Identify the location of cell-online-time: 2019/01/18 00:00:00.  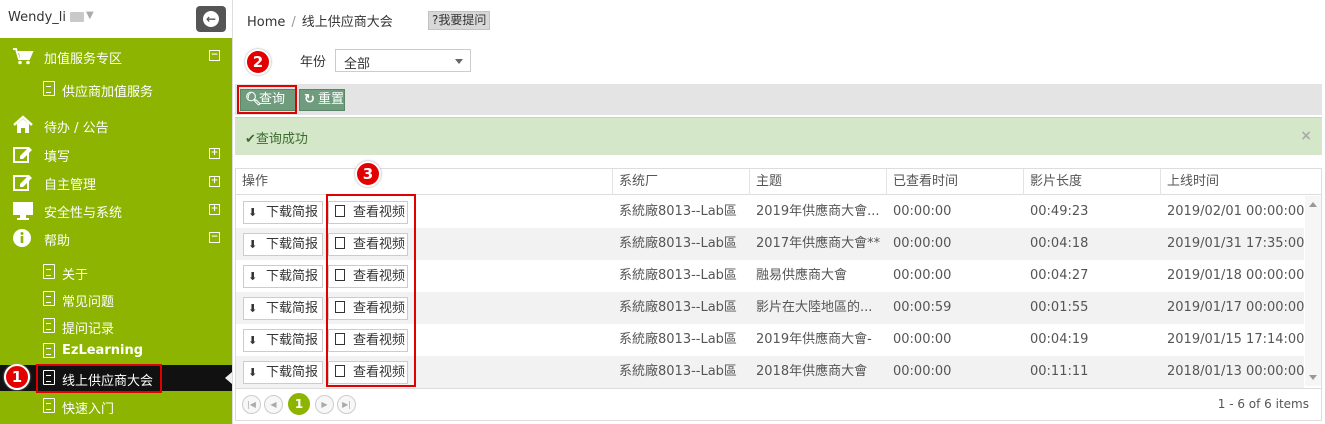
(1235, 275).